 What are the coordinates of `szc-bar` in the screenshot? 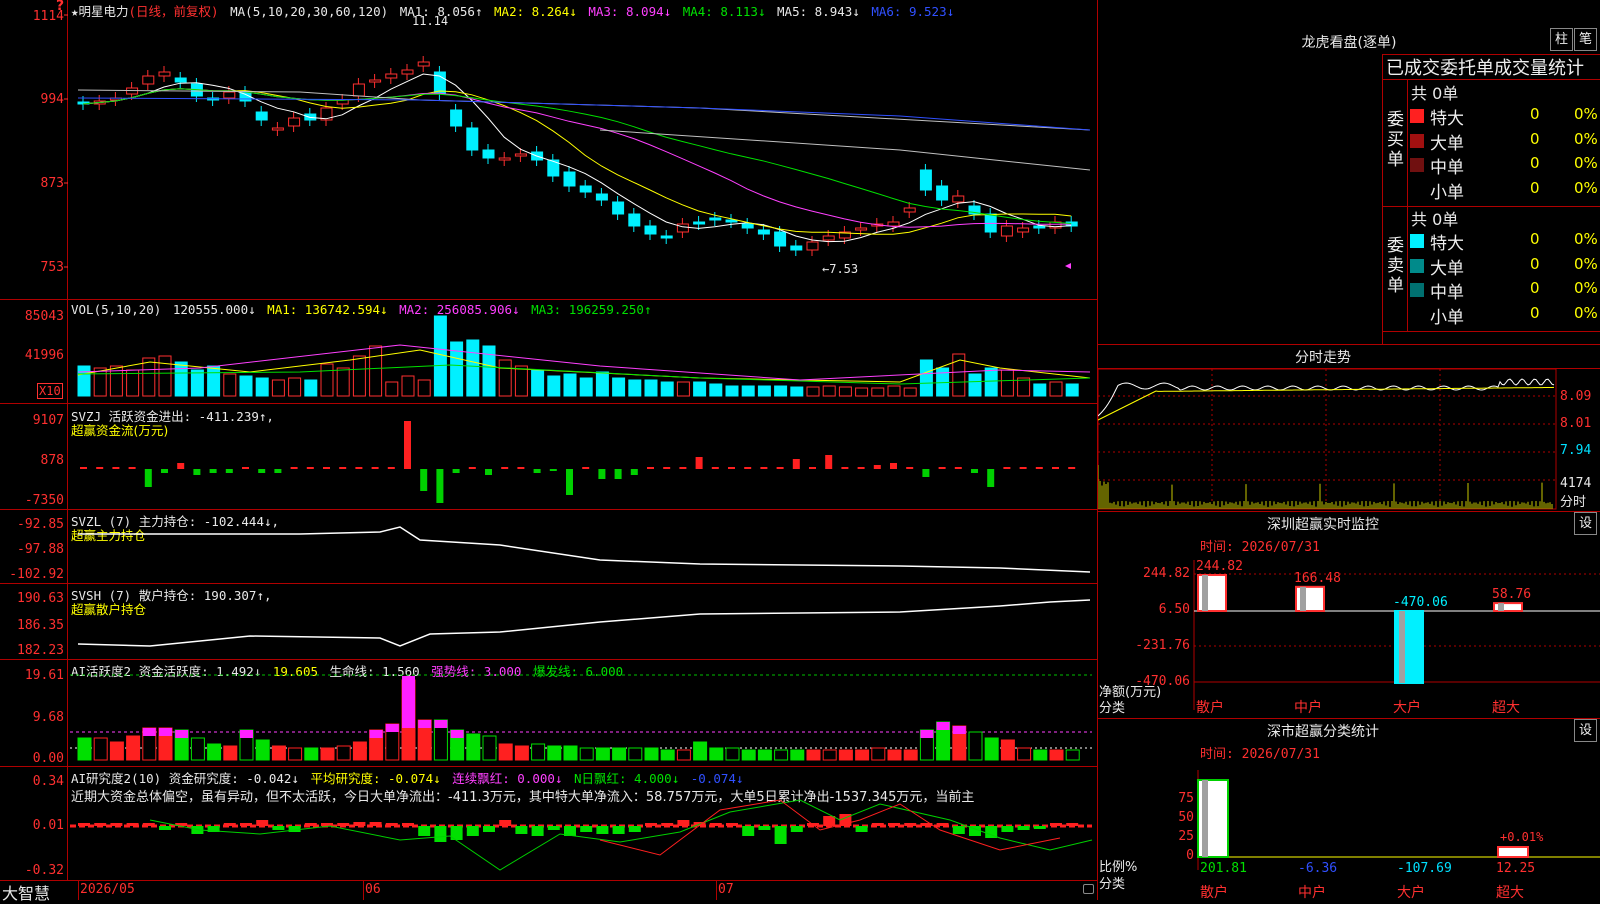 It's located at (1513, 852).